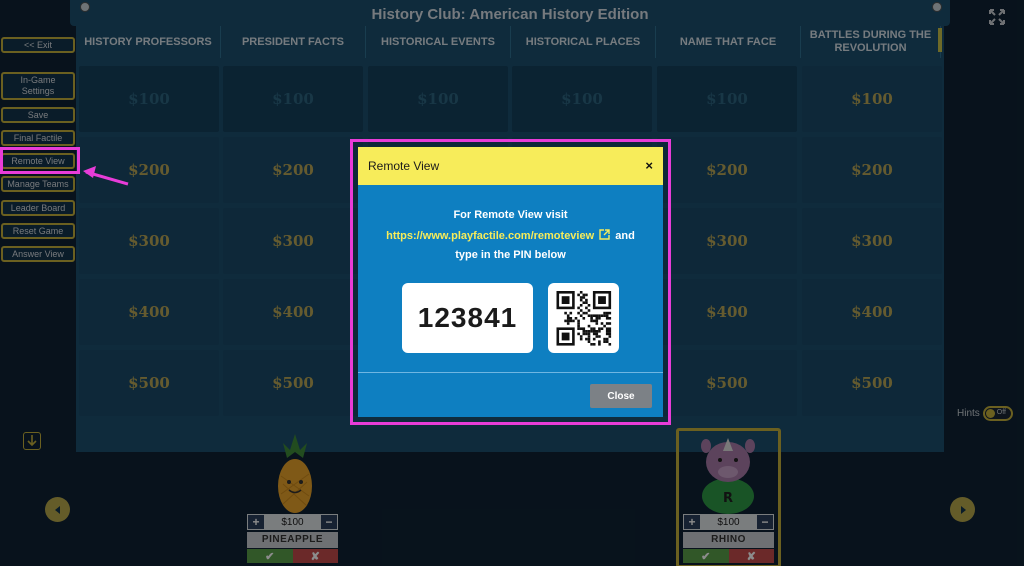 The image size is (1024, 566). Describe the element at coordinates (510, 372) in the screenshot. I see `modal-divider` at that location.